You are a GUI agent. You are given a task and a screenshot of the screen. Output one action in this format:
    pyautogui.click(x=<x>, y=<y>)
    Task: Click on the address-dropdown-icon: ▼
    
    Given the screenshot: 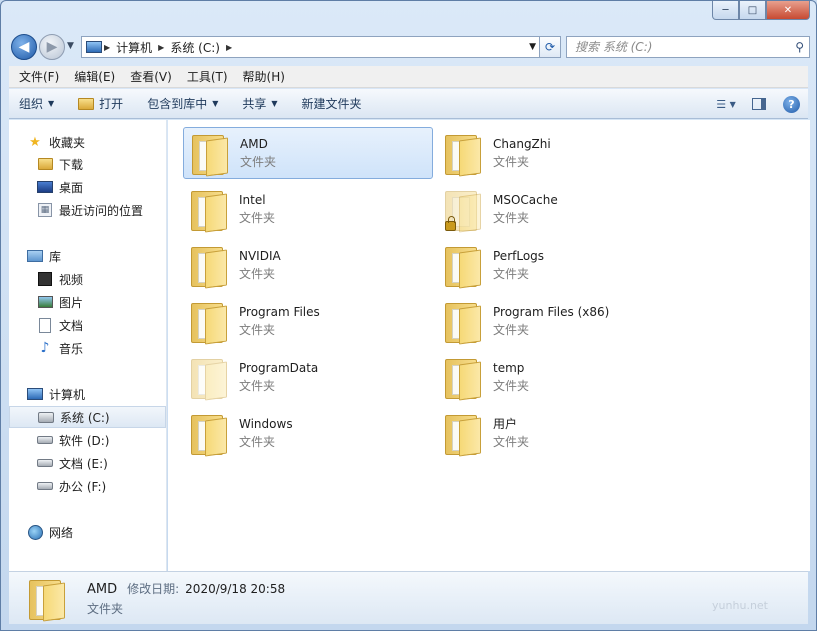 What is the action you would take?
    pyautogui.click(x=532, y=47)
    